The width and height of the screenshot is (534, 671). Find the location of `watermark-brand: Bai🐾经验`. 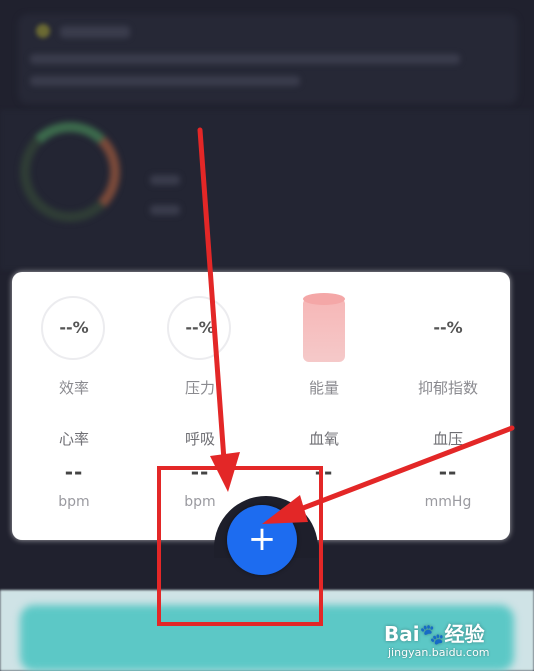

watermark-brand: Bai🐾经验 is located at coordinates (434, 634).